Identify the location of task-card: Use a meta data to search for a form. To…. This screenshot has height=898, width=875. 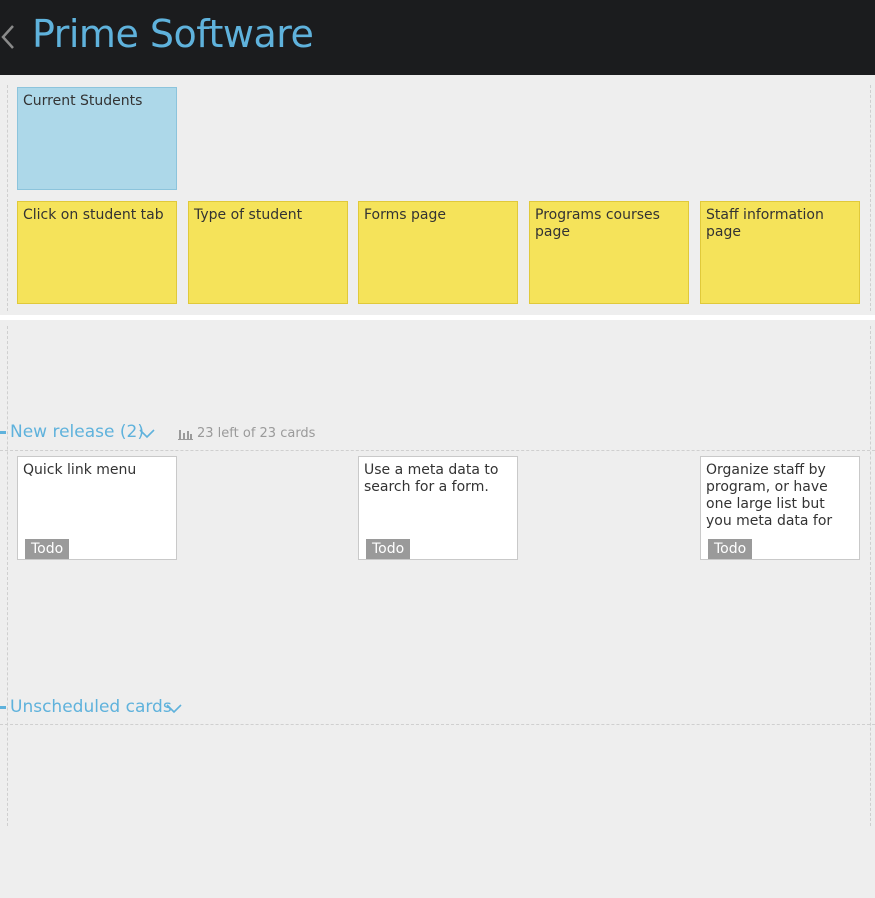
(438, 508).